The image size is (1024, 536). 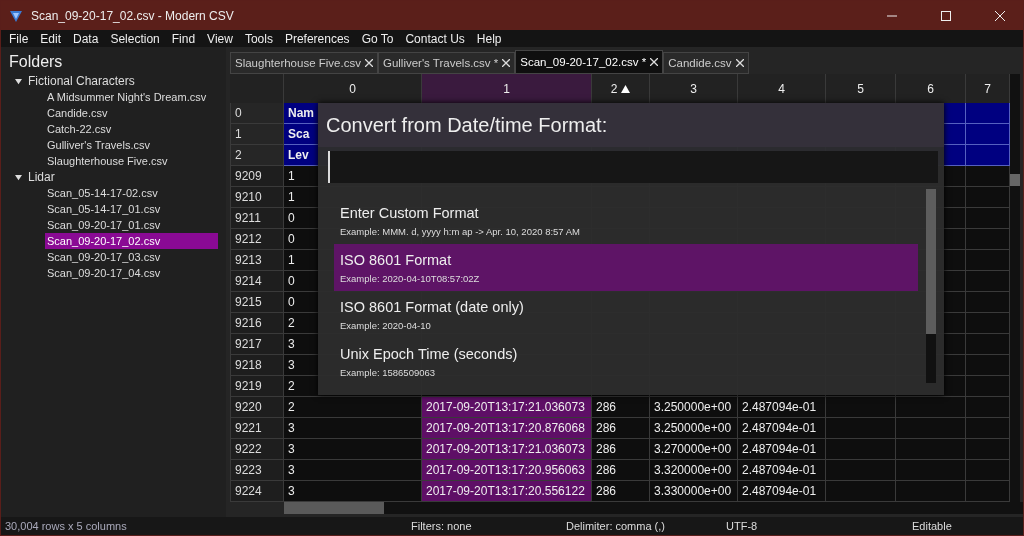 I want to click on format-option: ISO 8601 Format Example: 2020-04-10T08:57:02Z, so click(x=626, y=267).